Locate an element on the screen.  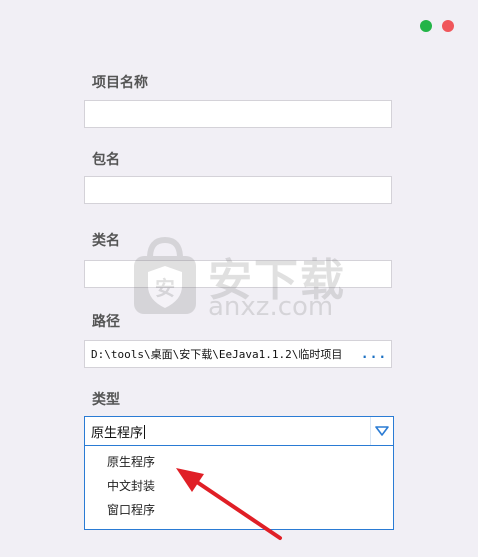
package-name-label: 包名 is located at coordinates (106, 160).